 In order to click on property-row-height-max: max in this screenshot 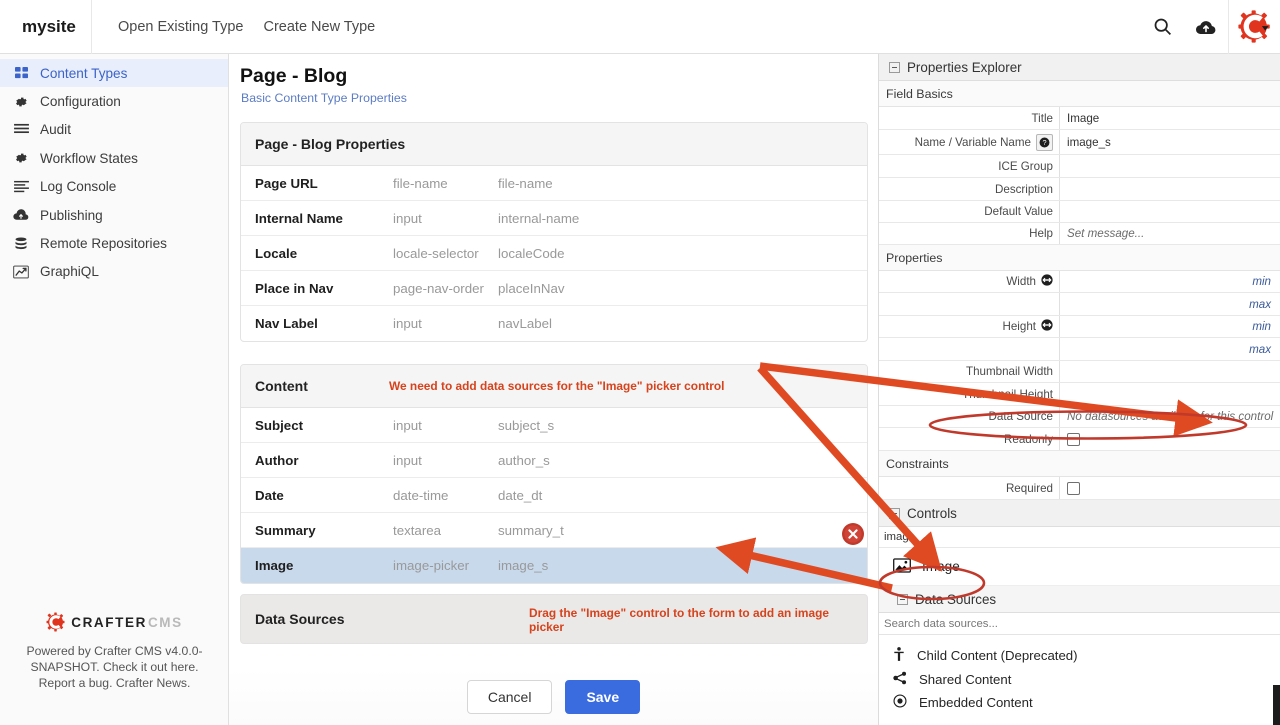, I will do `click(1079, 349)`.